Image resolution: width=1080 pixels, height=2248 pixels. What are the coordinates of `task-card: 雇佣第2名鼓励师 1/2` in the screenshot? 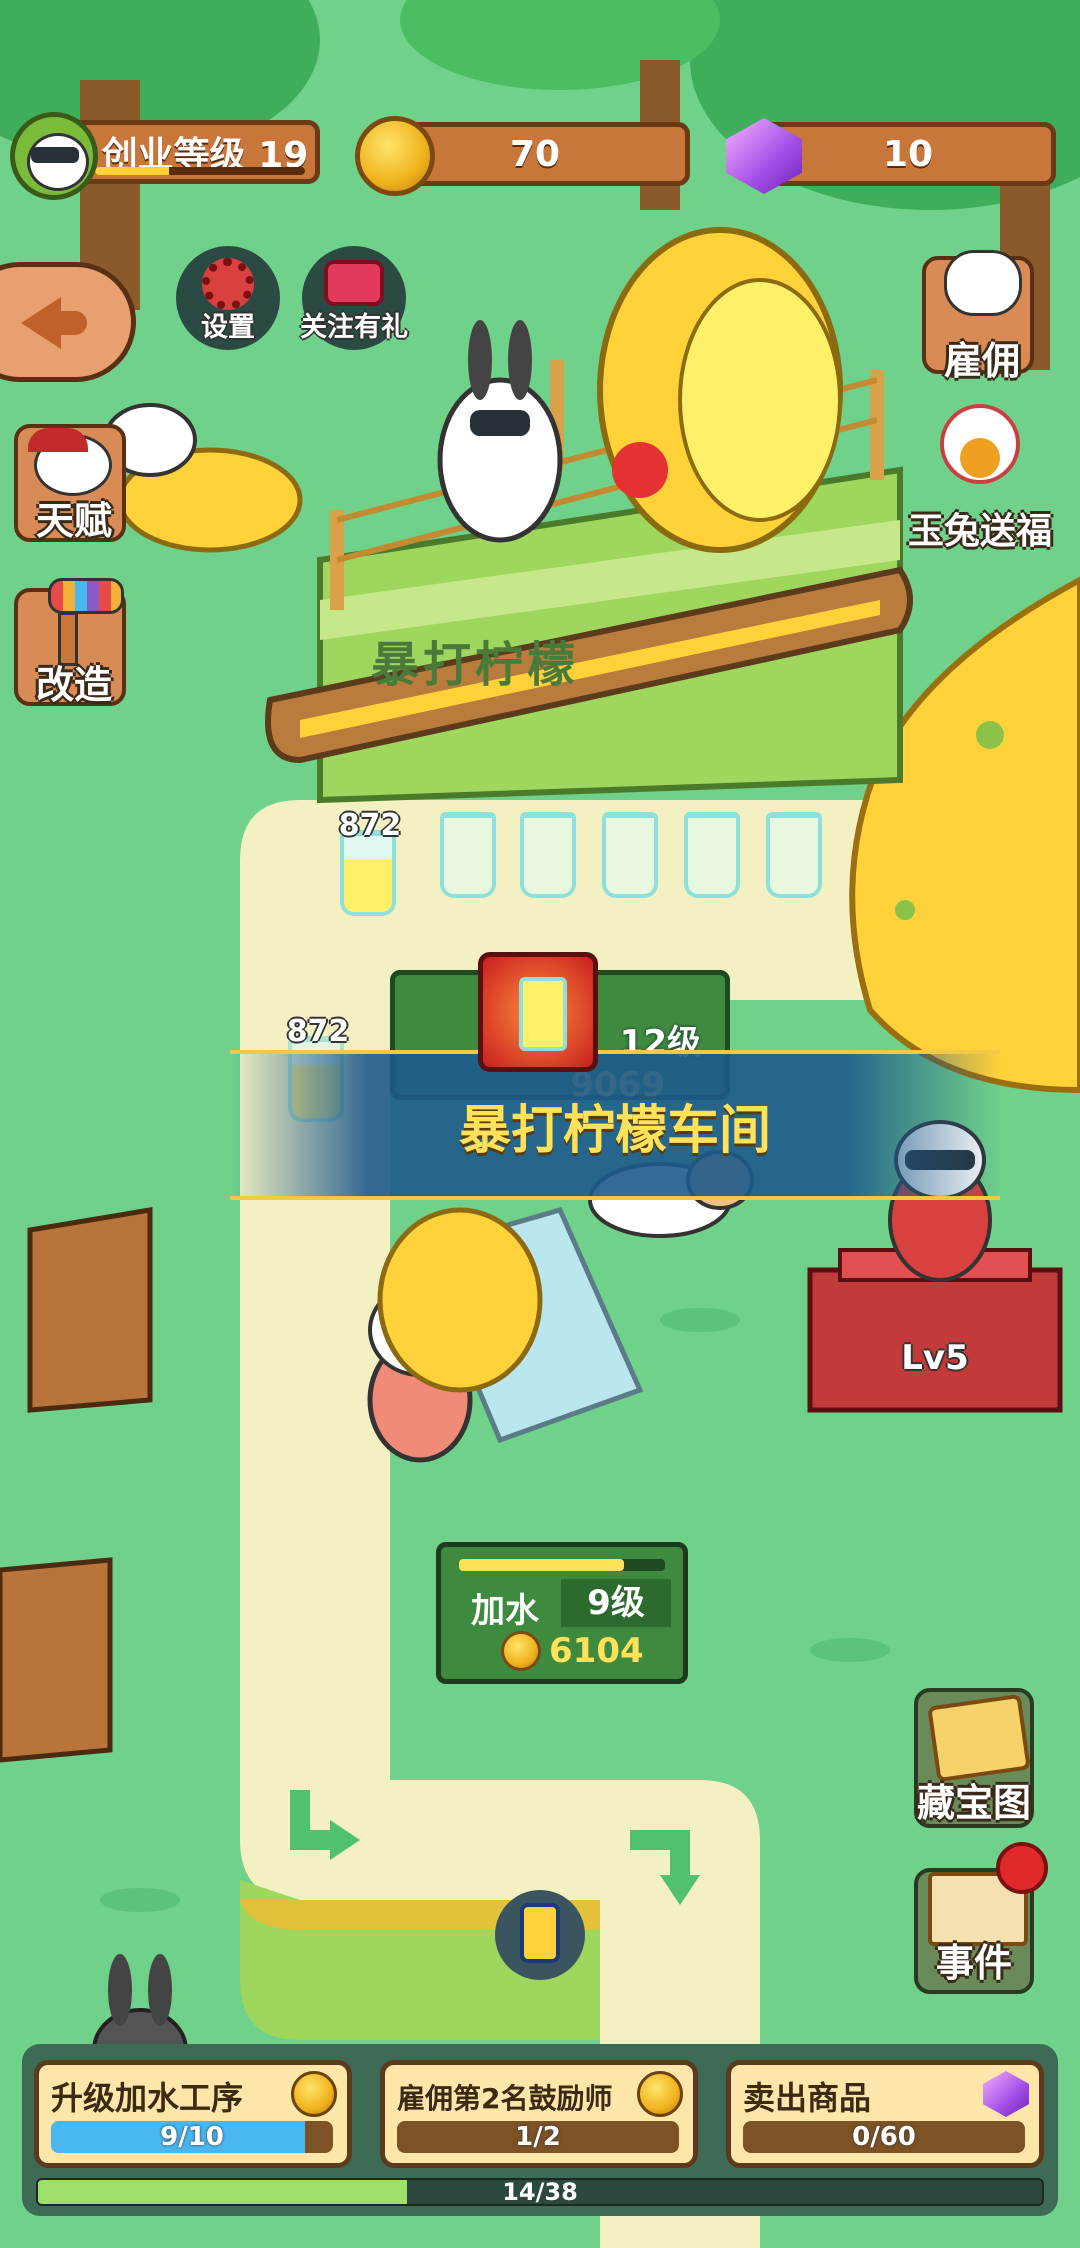 It's located at (539, 2114).